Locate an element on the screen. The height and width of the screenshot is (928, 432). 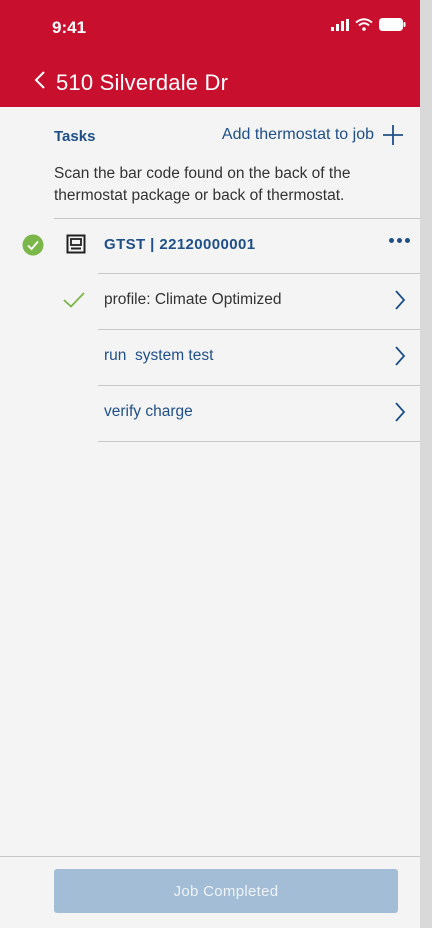
thermostat-icon is located at coordinates (76, 244).